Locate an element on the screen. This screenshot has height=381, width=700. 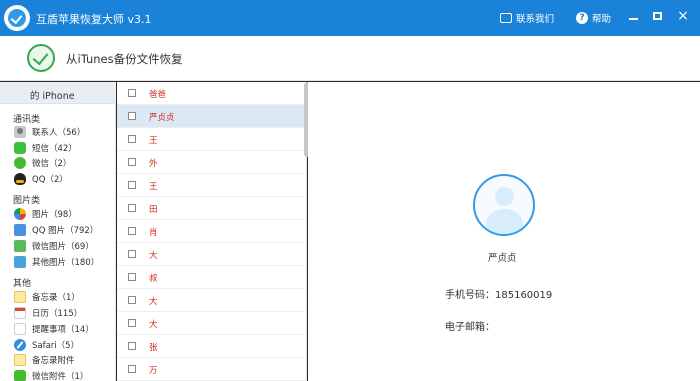
sidebar-item-qq-photos: QQ 图片（792） is located at coordinates (56, 230).